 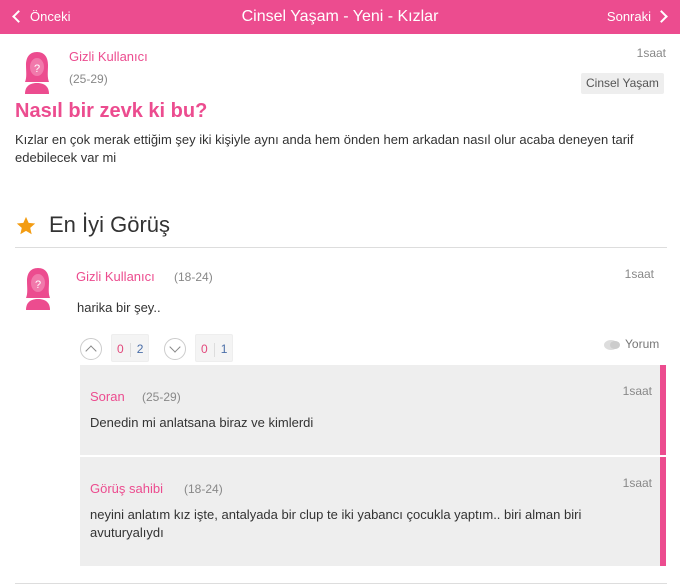 What do you see at coordinates (341, 583) in the screenshot?
I see `divider` at bounding box center [341, 583].